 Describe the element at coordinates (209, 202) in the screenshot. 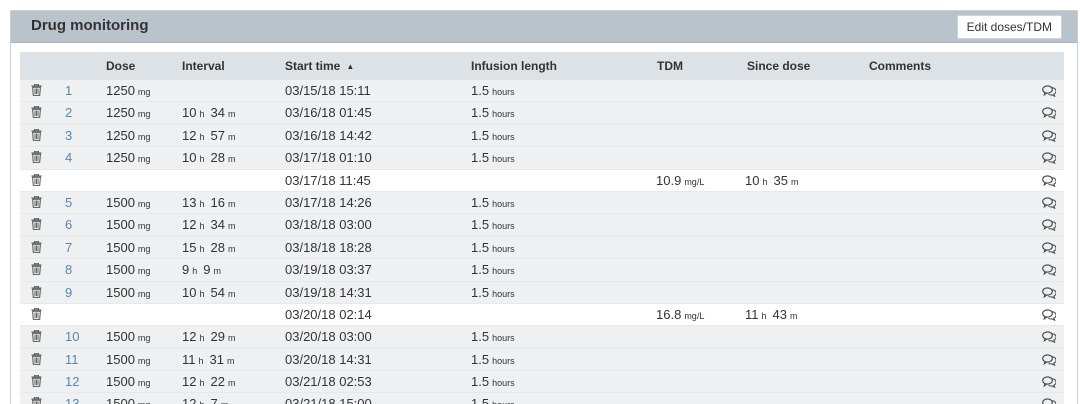

I see `interval-value: 13 h 16 m` at that location.